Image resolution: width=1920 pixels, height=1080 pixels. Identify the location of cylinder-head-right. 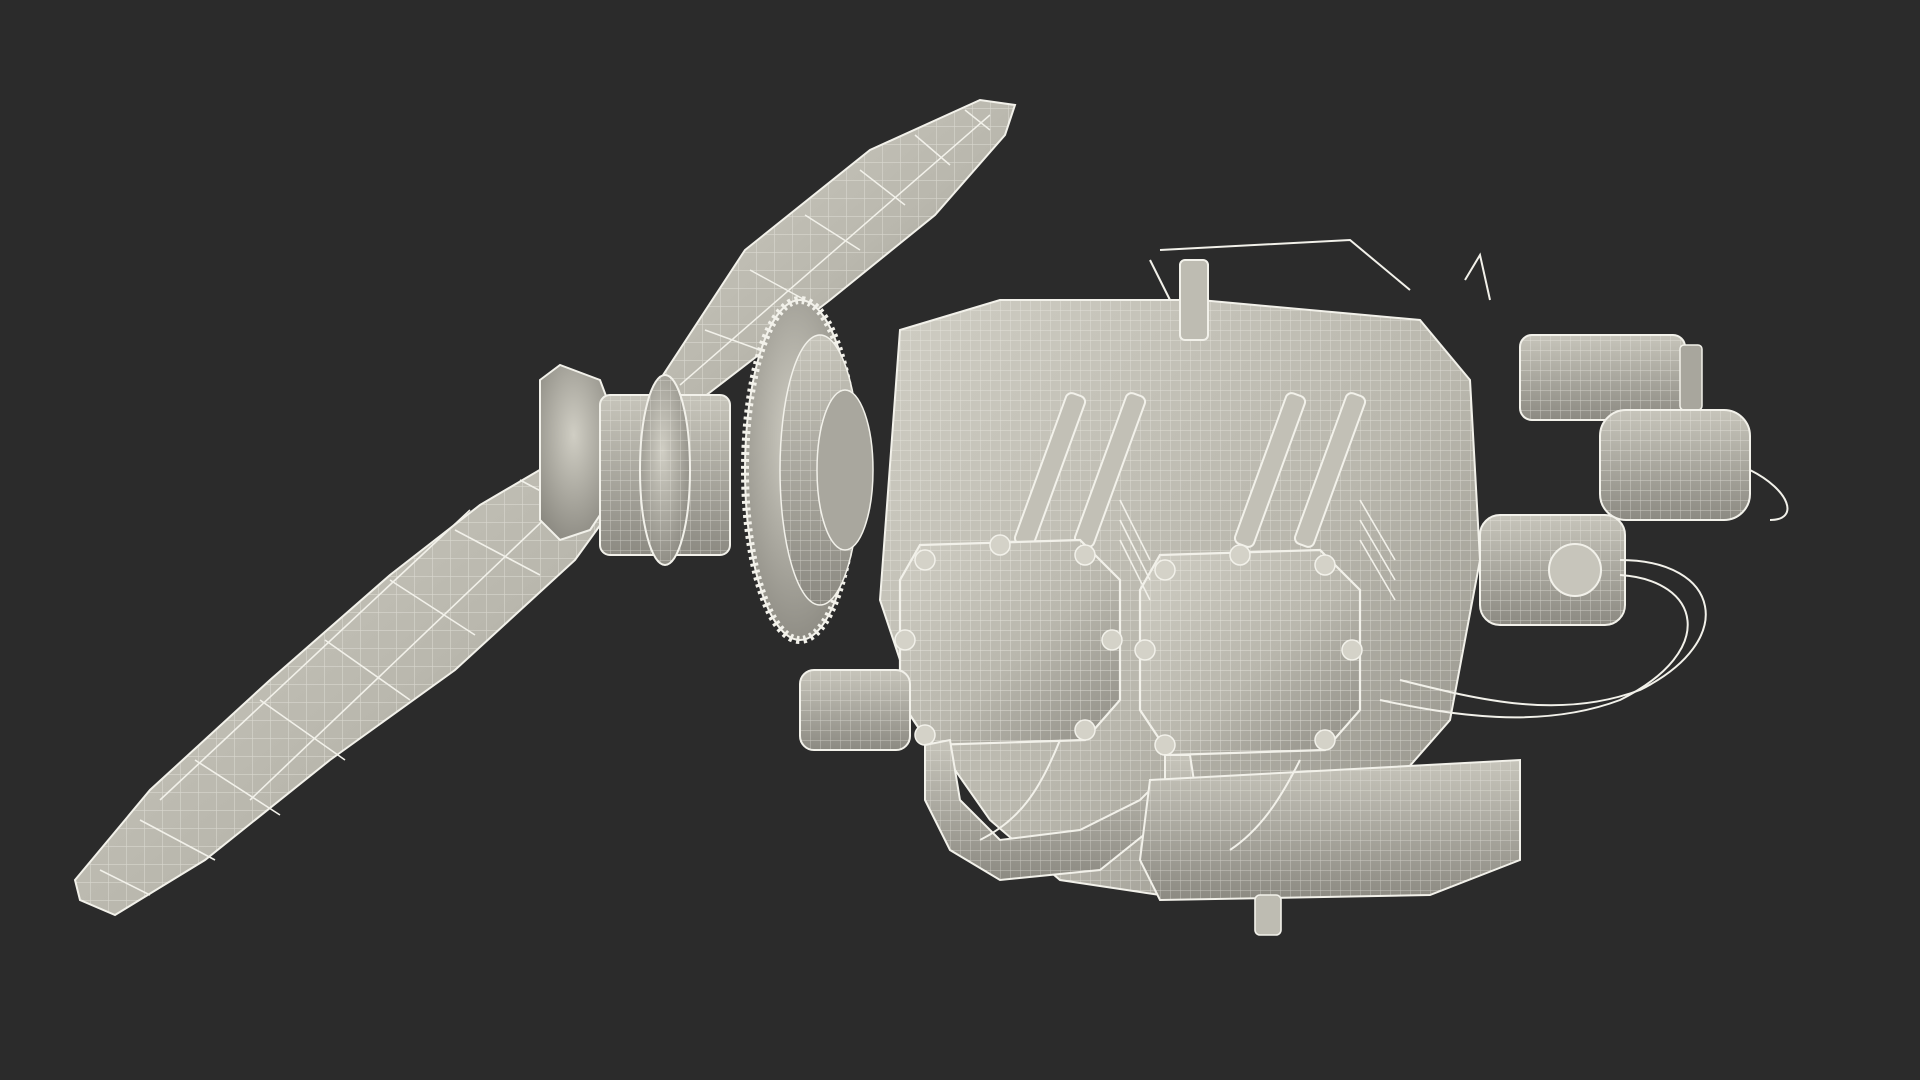
(1248, 650).